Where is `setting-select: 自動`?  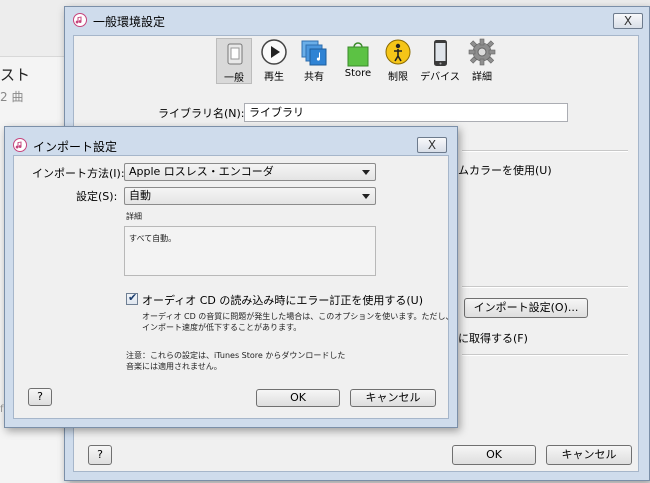 setting-select: 自動 is located at coordinates (250, 196).